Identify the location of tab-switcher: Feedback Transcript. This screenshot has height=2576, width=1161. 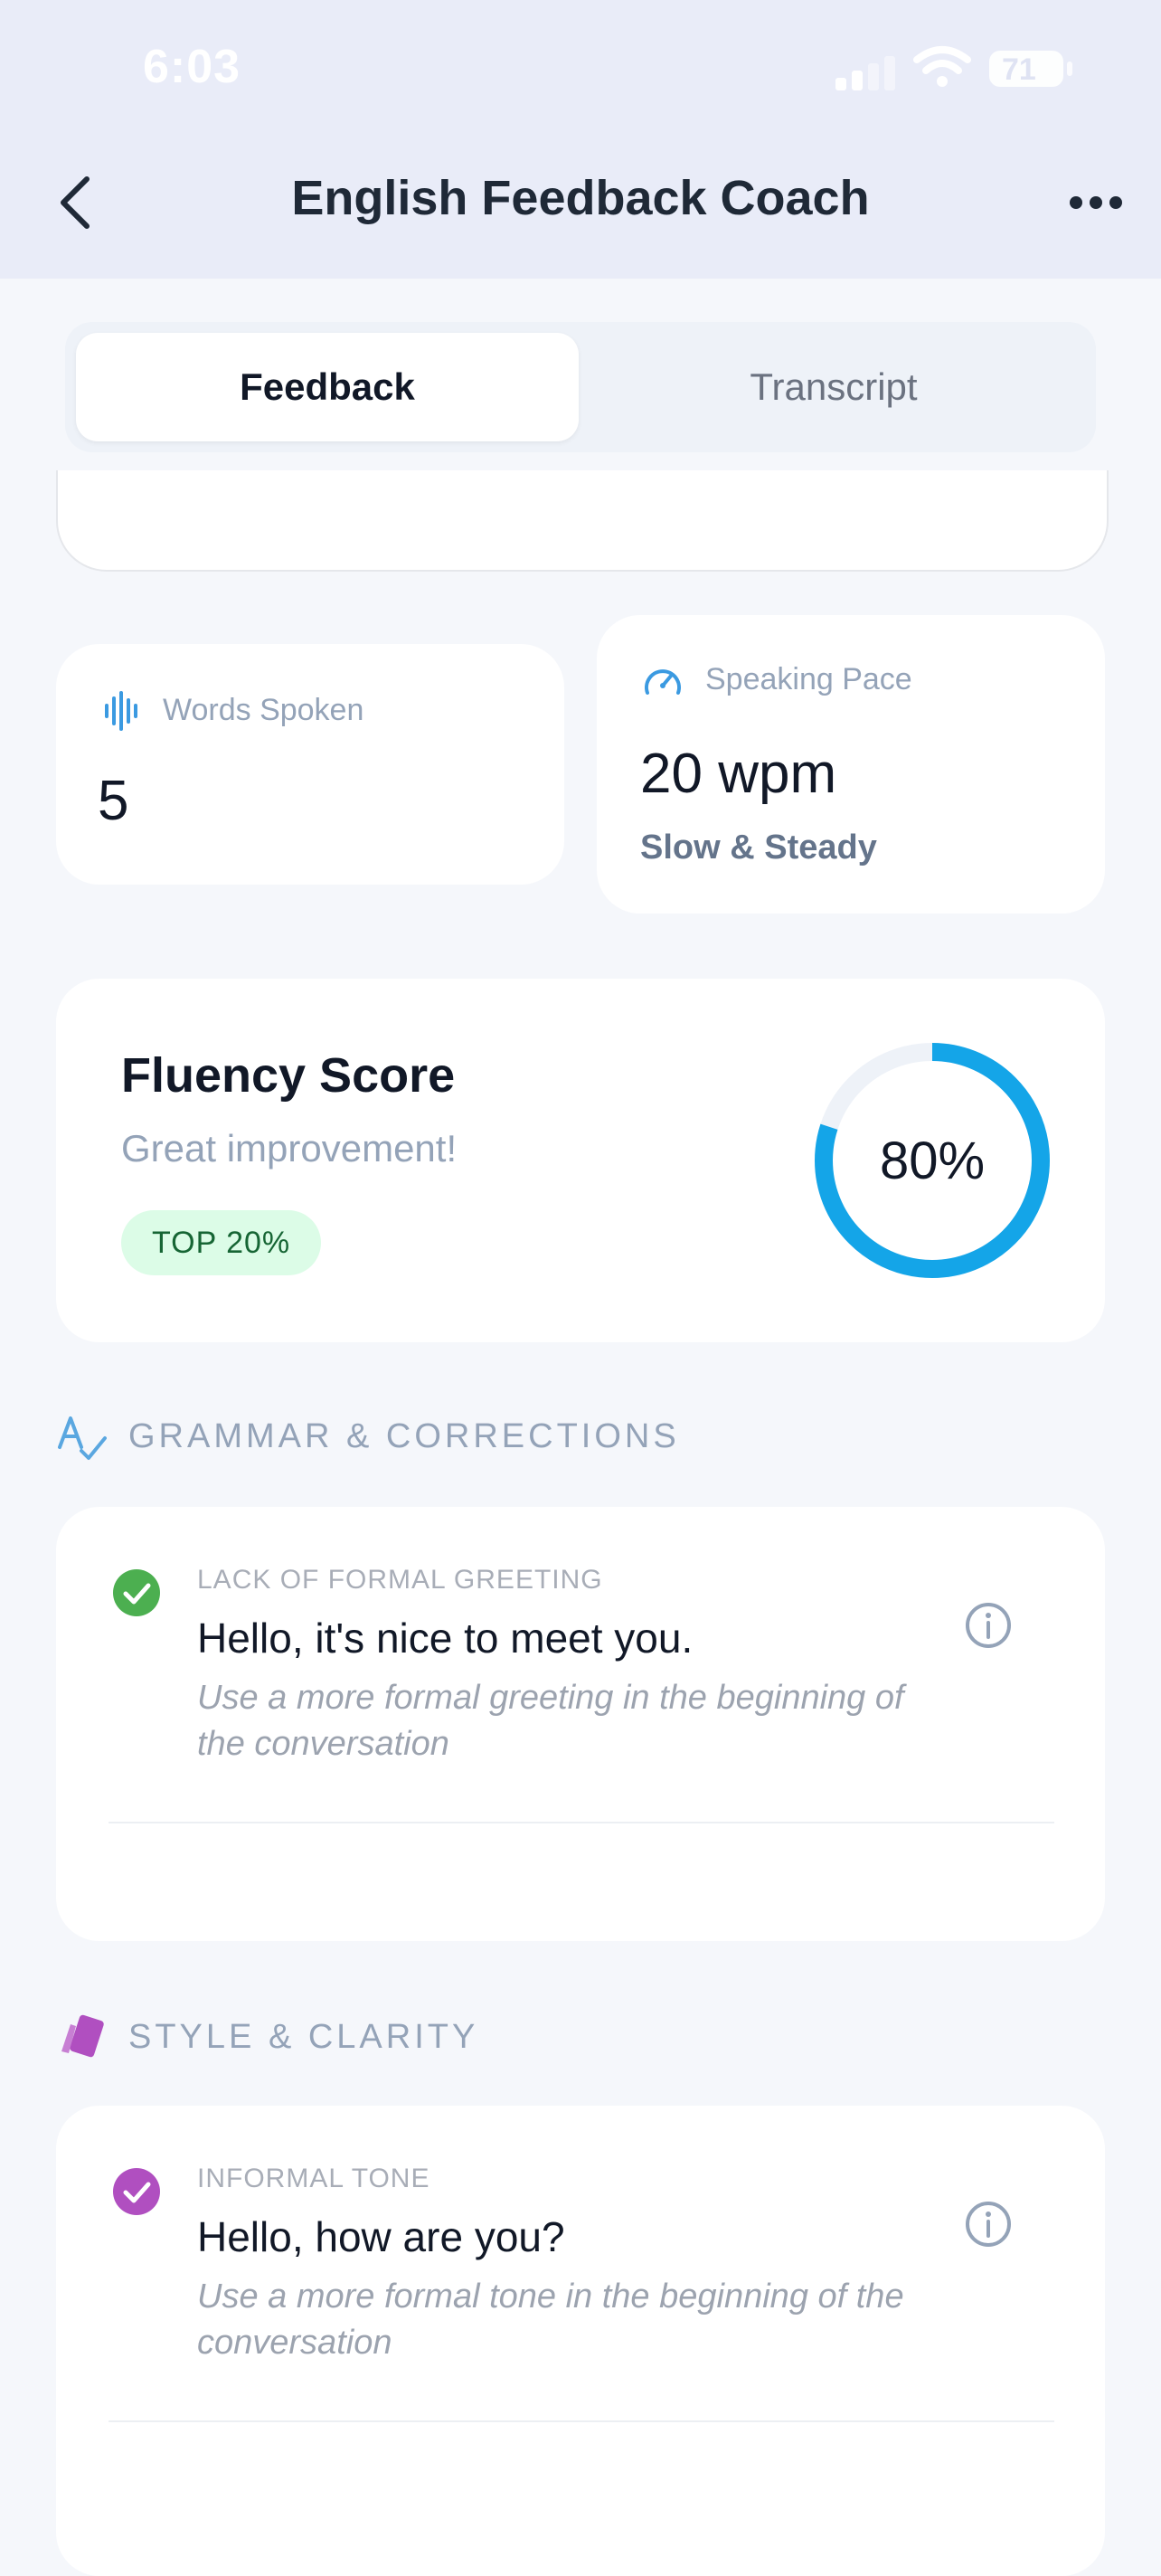
(580, 387).